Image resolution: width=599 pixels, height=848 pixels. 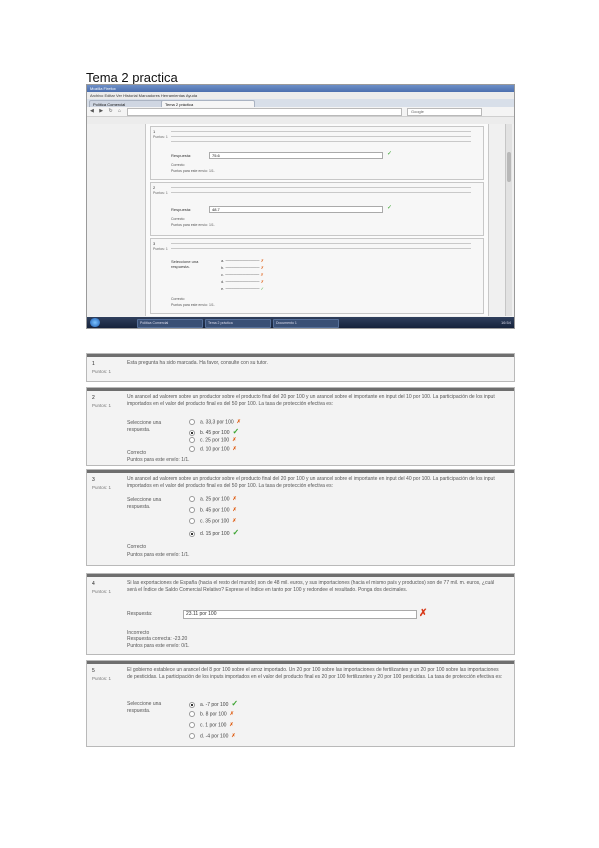 I want to click on question-number: 1, so click(x=154, y=131).